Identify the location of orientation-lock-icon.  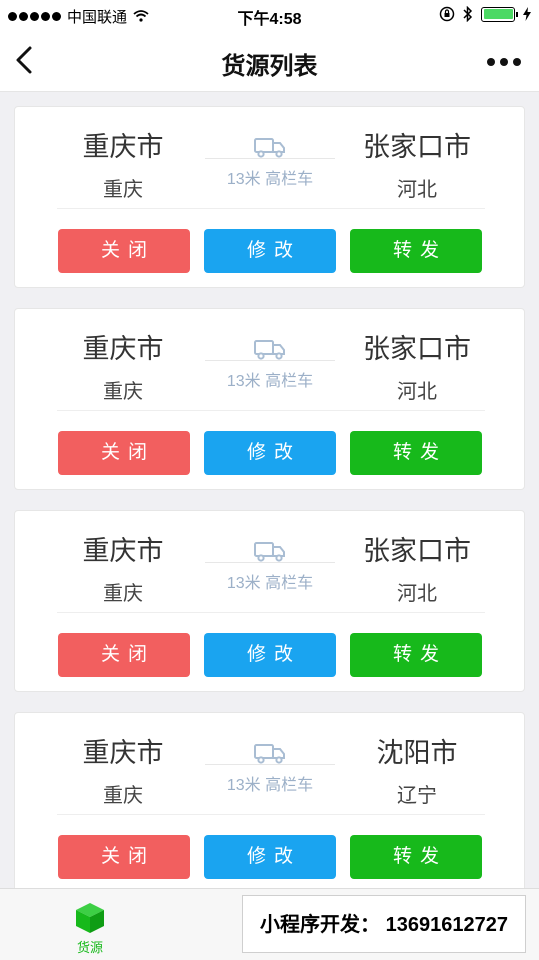
(447, 14).